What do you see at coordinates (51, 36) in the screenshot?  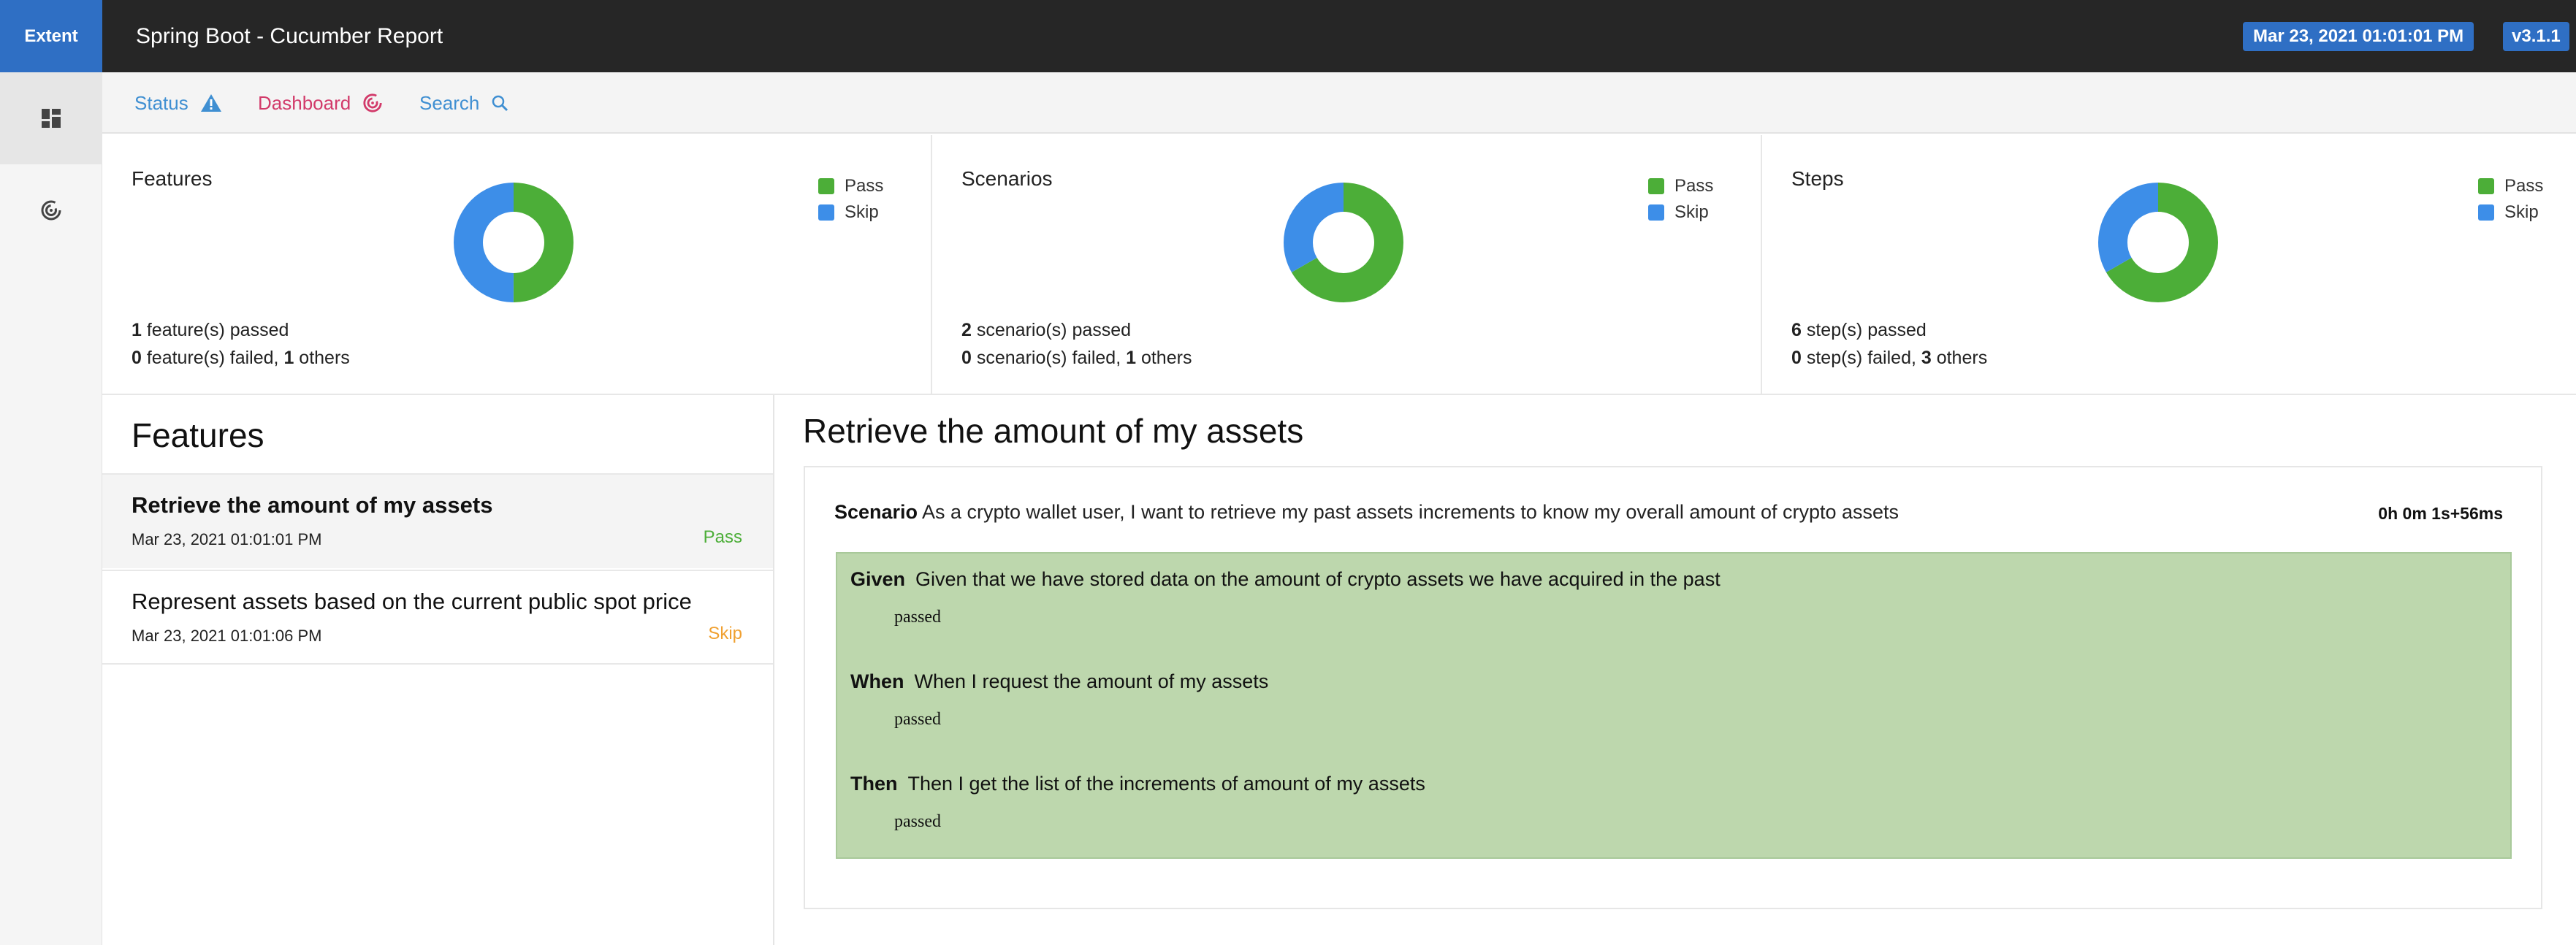 I see `brand-logo: Extent` at bounding box center [51, 36].